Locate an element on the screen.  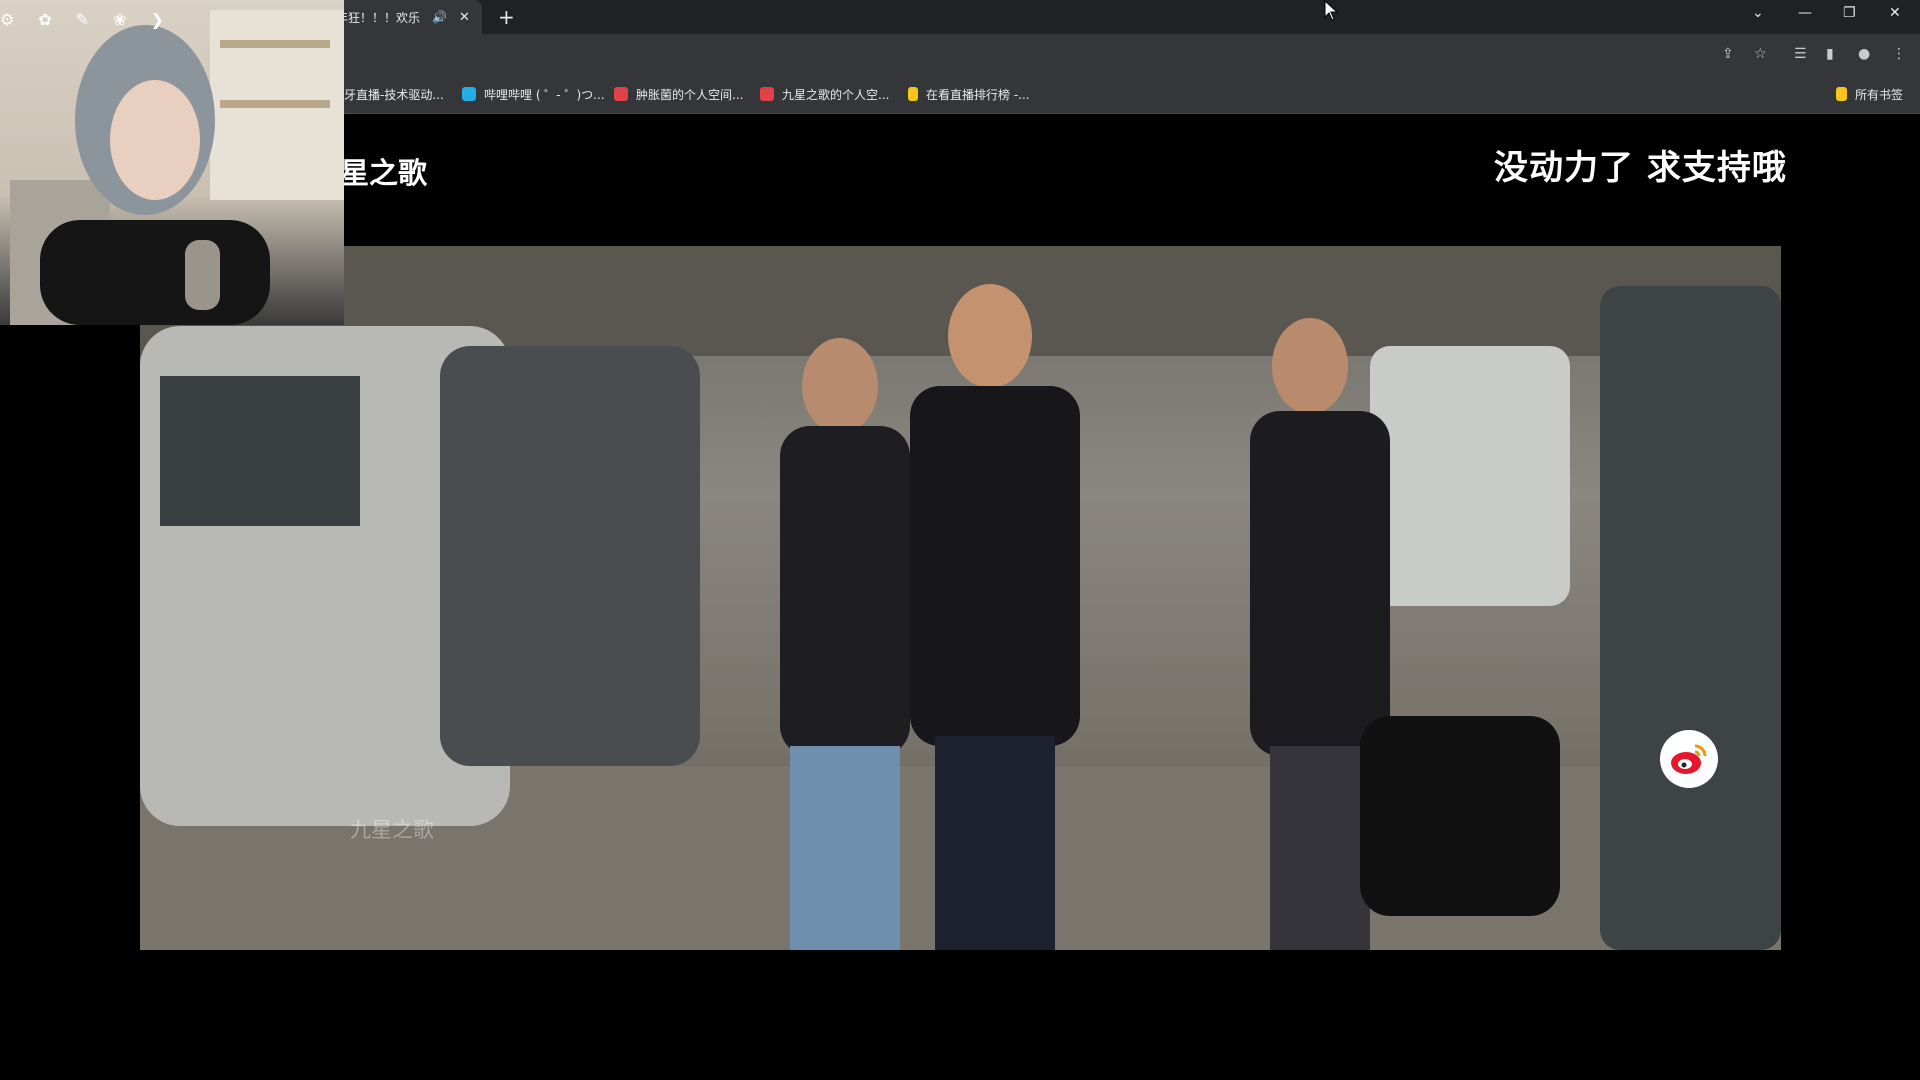
sidepanel-icon: ▮ is located at coordinates (1830, 54).